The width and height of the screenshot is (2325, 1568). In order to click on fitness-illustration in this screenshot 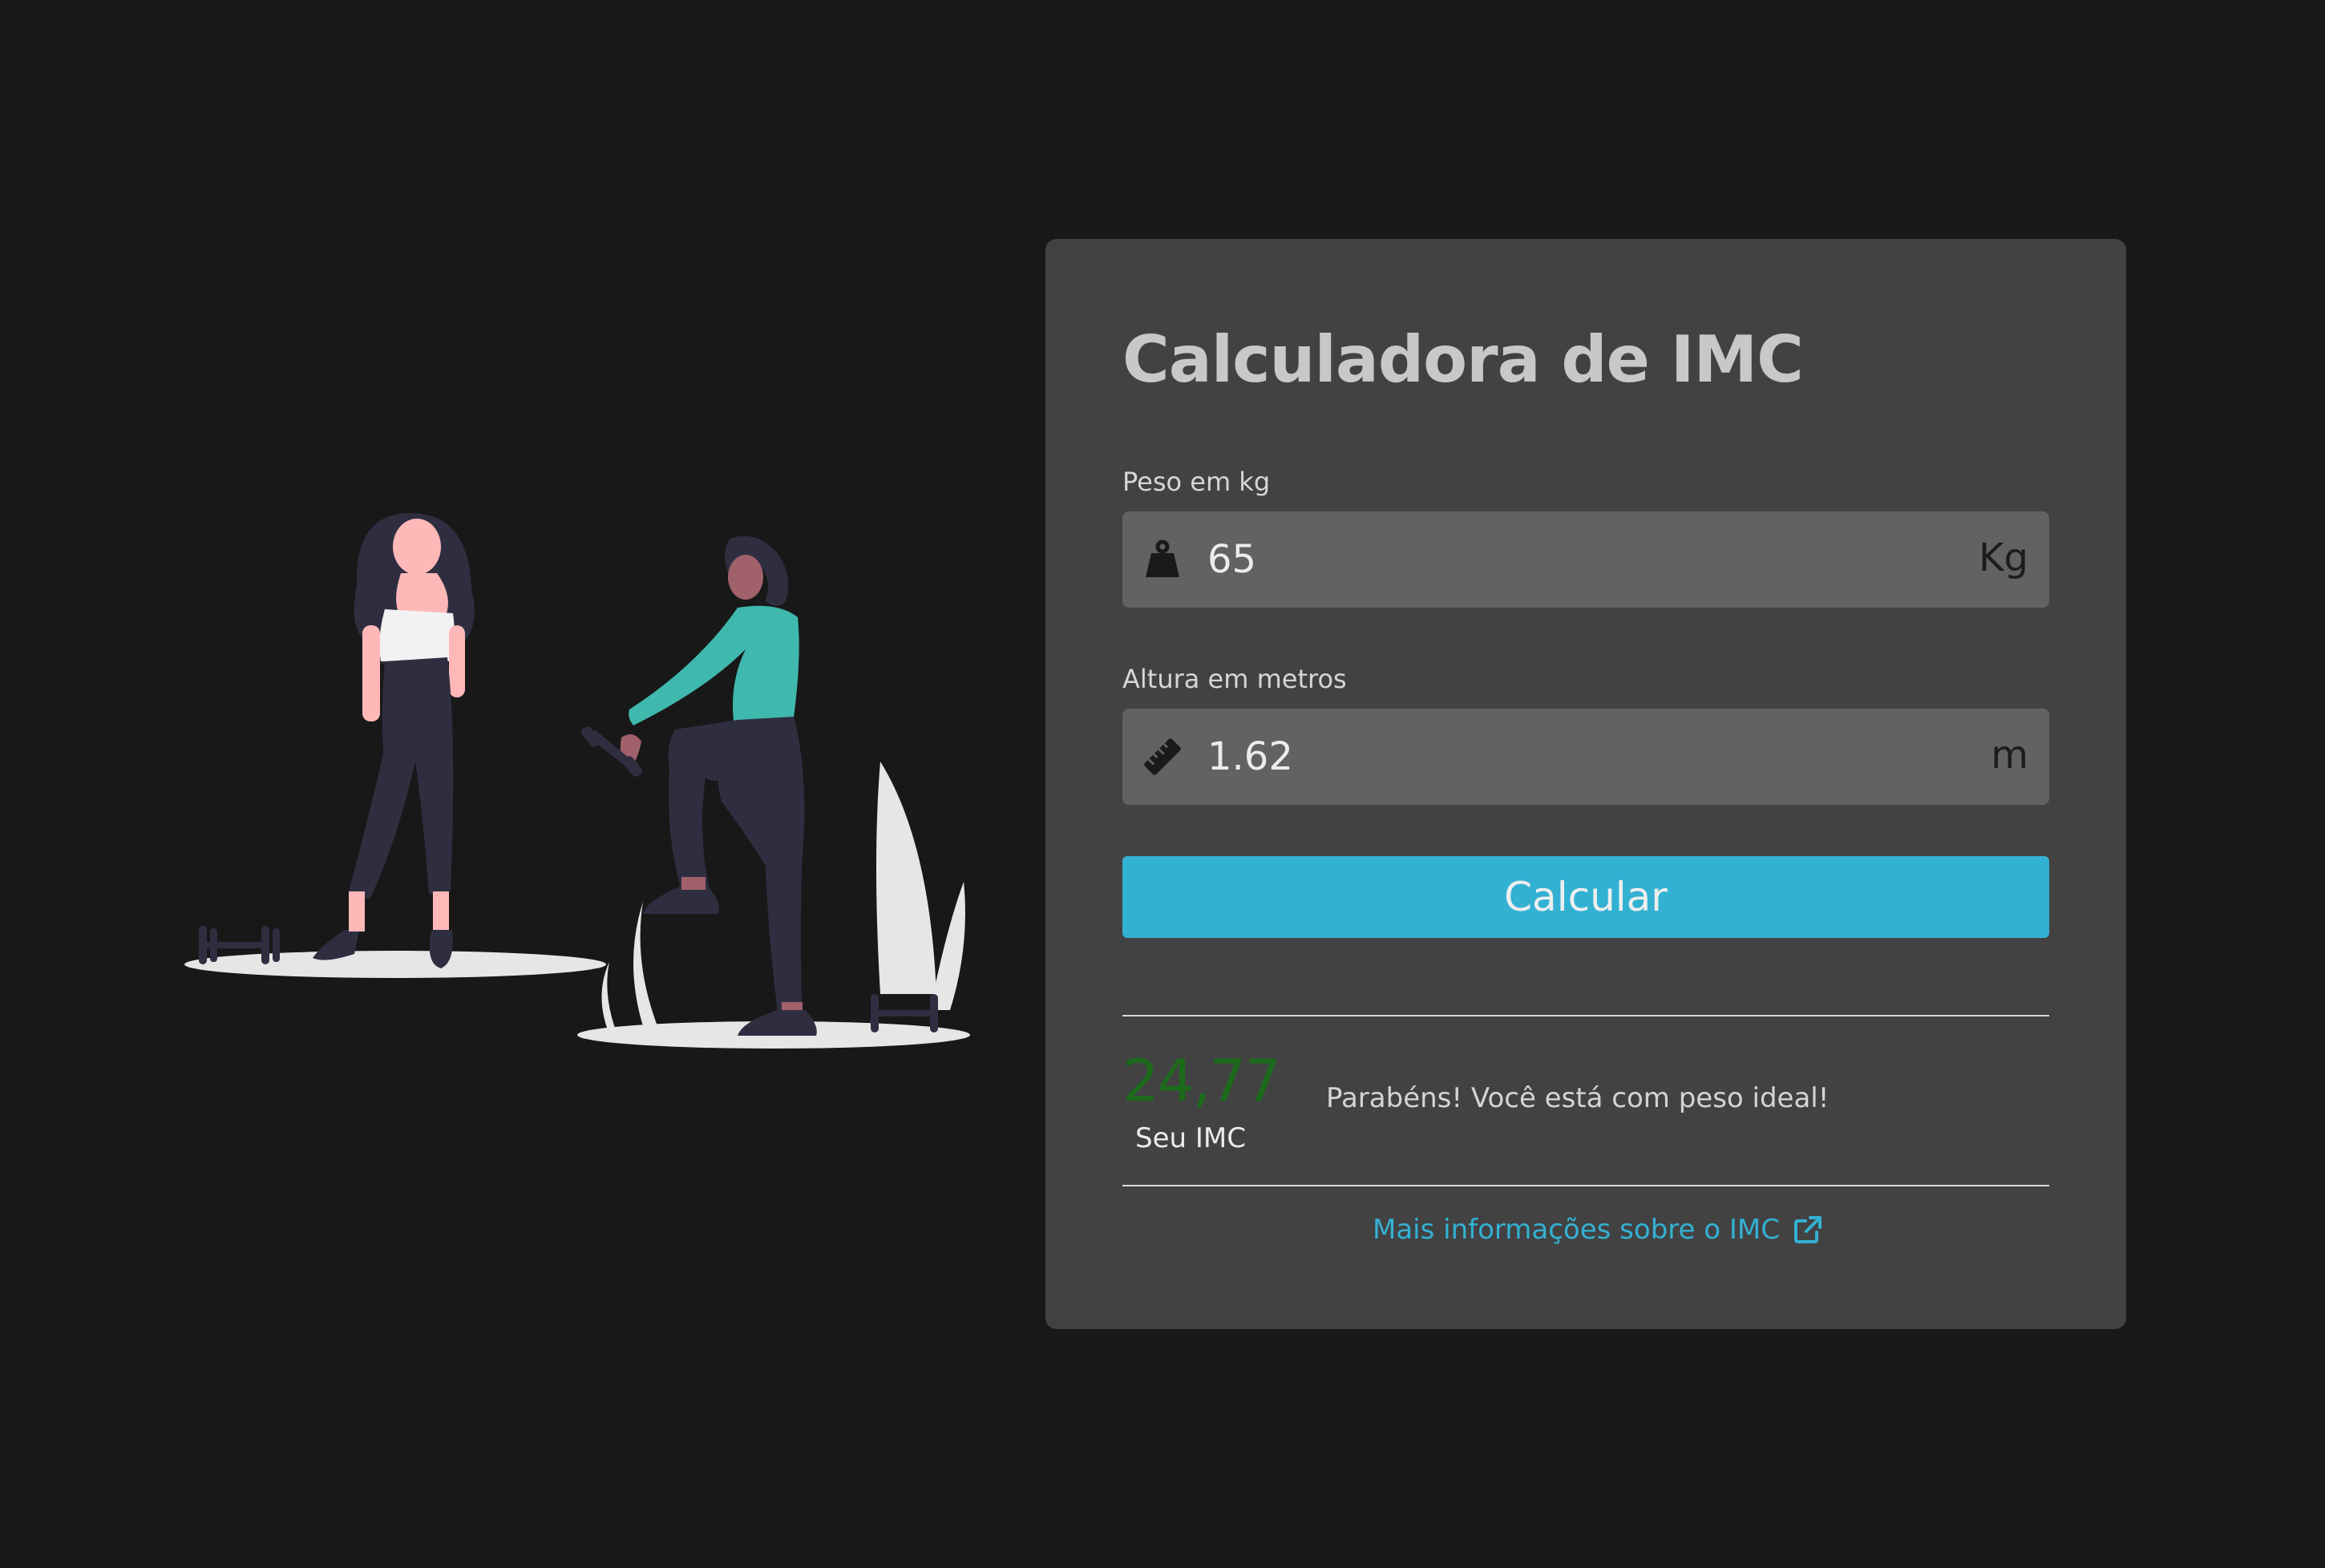, I will do `click(577, 781)`.